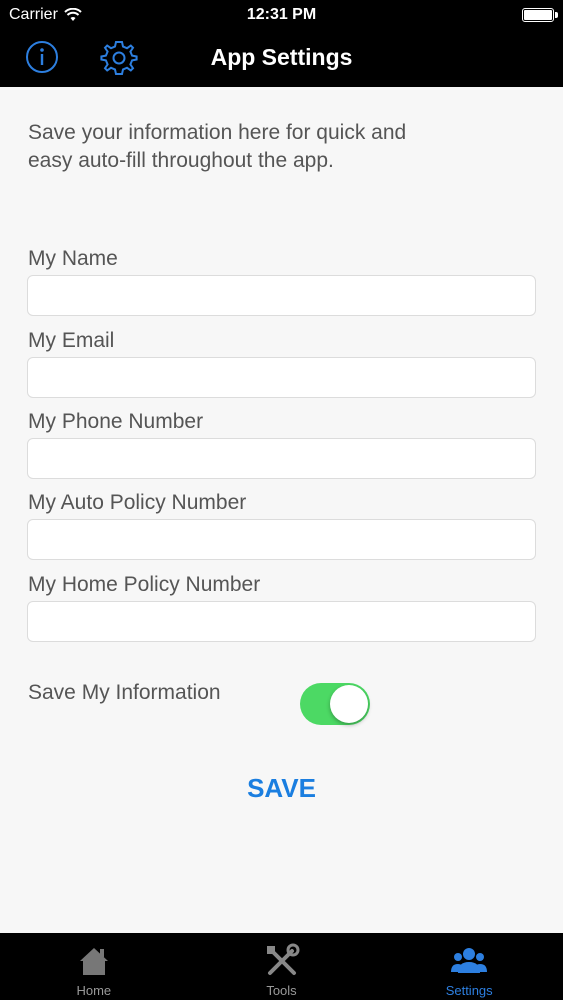 The height and width of the screenshot is (1000, 563). What do you see at coordinates (94, 990) in the screenshot?
I see `tab-home-label: Home` at bounding box center [94, 990].